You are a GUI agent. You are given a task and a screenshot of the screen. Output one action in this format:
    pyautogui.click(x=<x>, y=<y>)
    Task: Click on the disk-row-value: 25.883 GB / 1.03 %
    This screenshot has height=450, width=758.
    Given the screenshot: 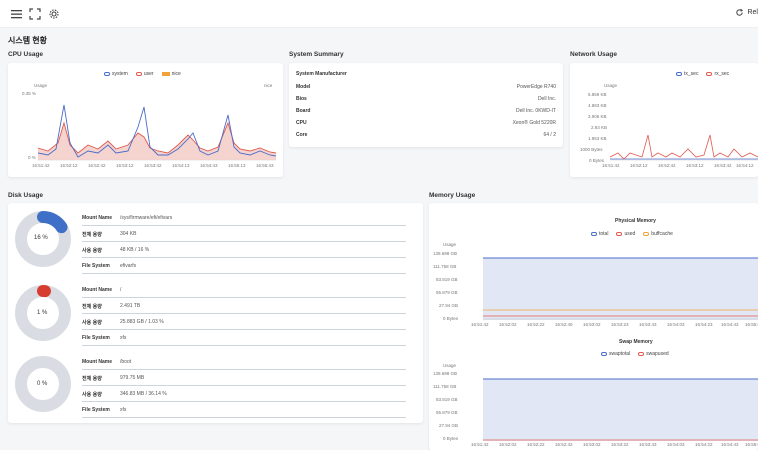 What is the action you would take?
    pyautogui.click(x=142, y=322)
    